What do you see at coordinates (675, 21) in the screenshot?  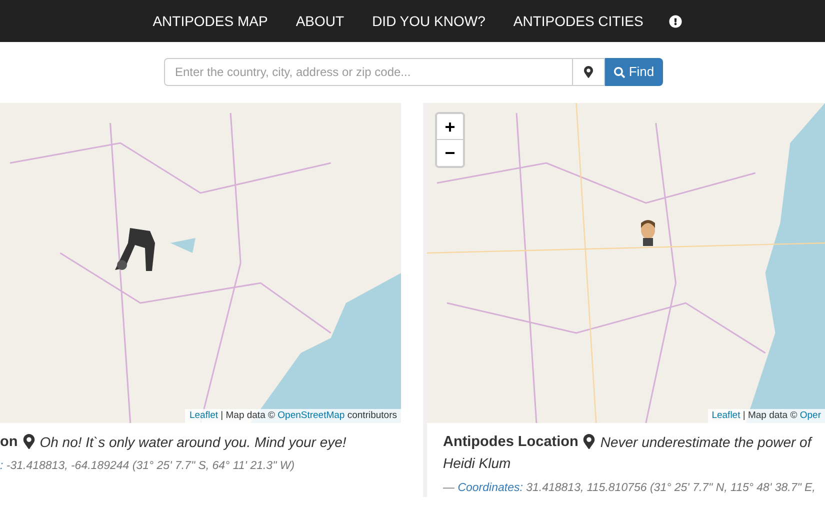 I see `info-icon` at bounding box center [675, 21].